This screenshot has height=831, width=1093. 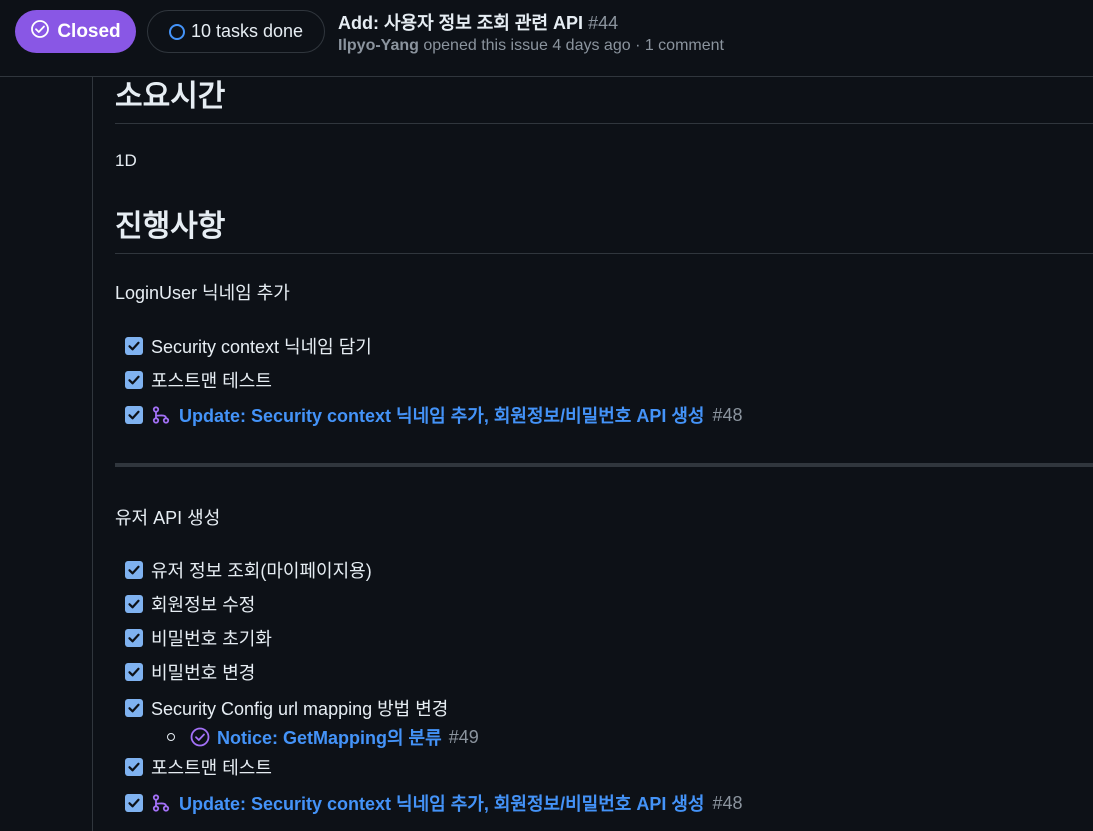 I want to click on issue-meta-text: opened this issue 4 days ago · 1 comment, so click(x=573, y=45).